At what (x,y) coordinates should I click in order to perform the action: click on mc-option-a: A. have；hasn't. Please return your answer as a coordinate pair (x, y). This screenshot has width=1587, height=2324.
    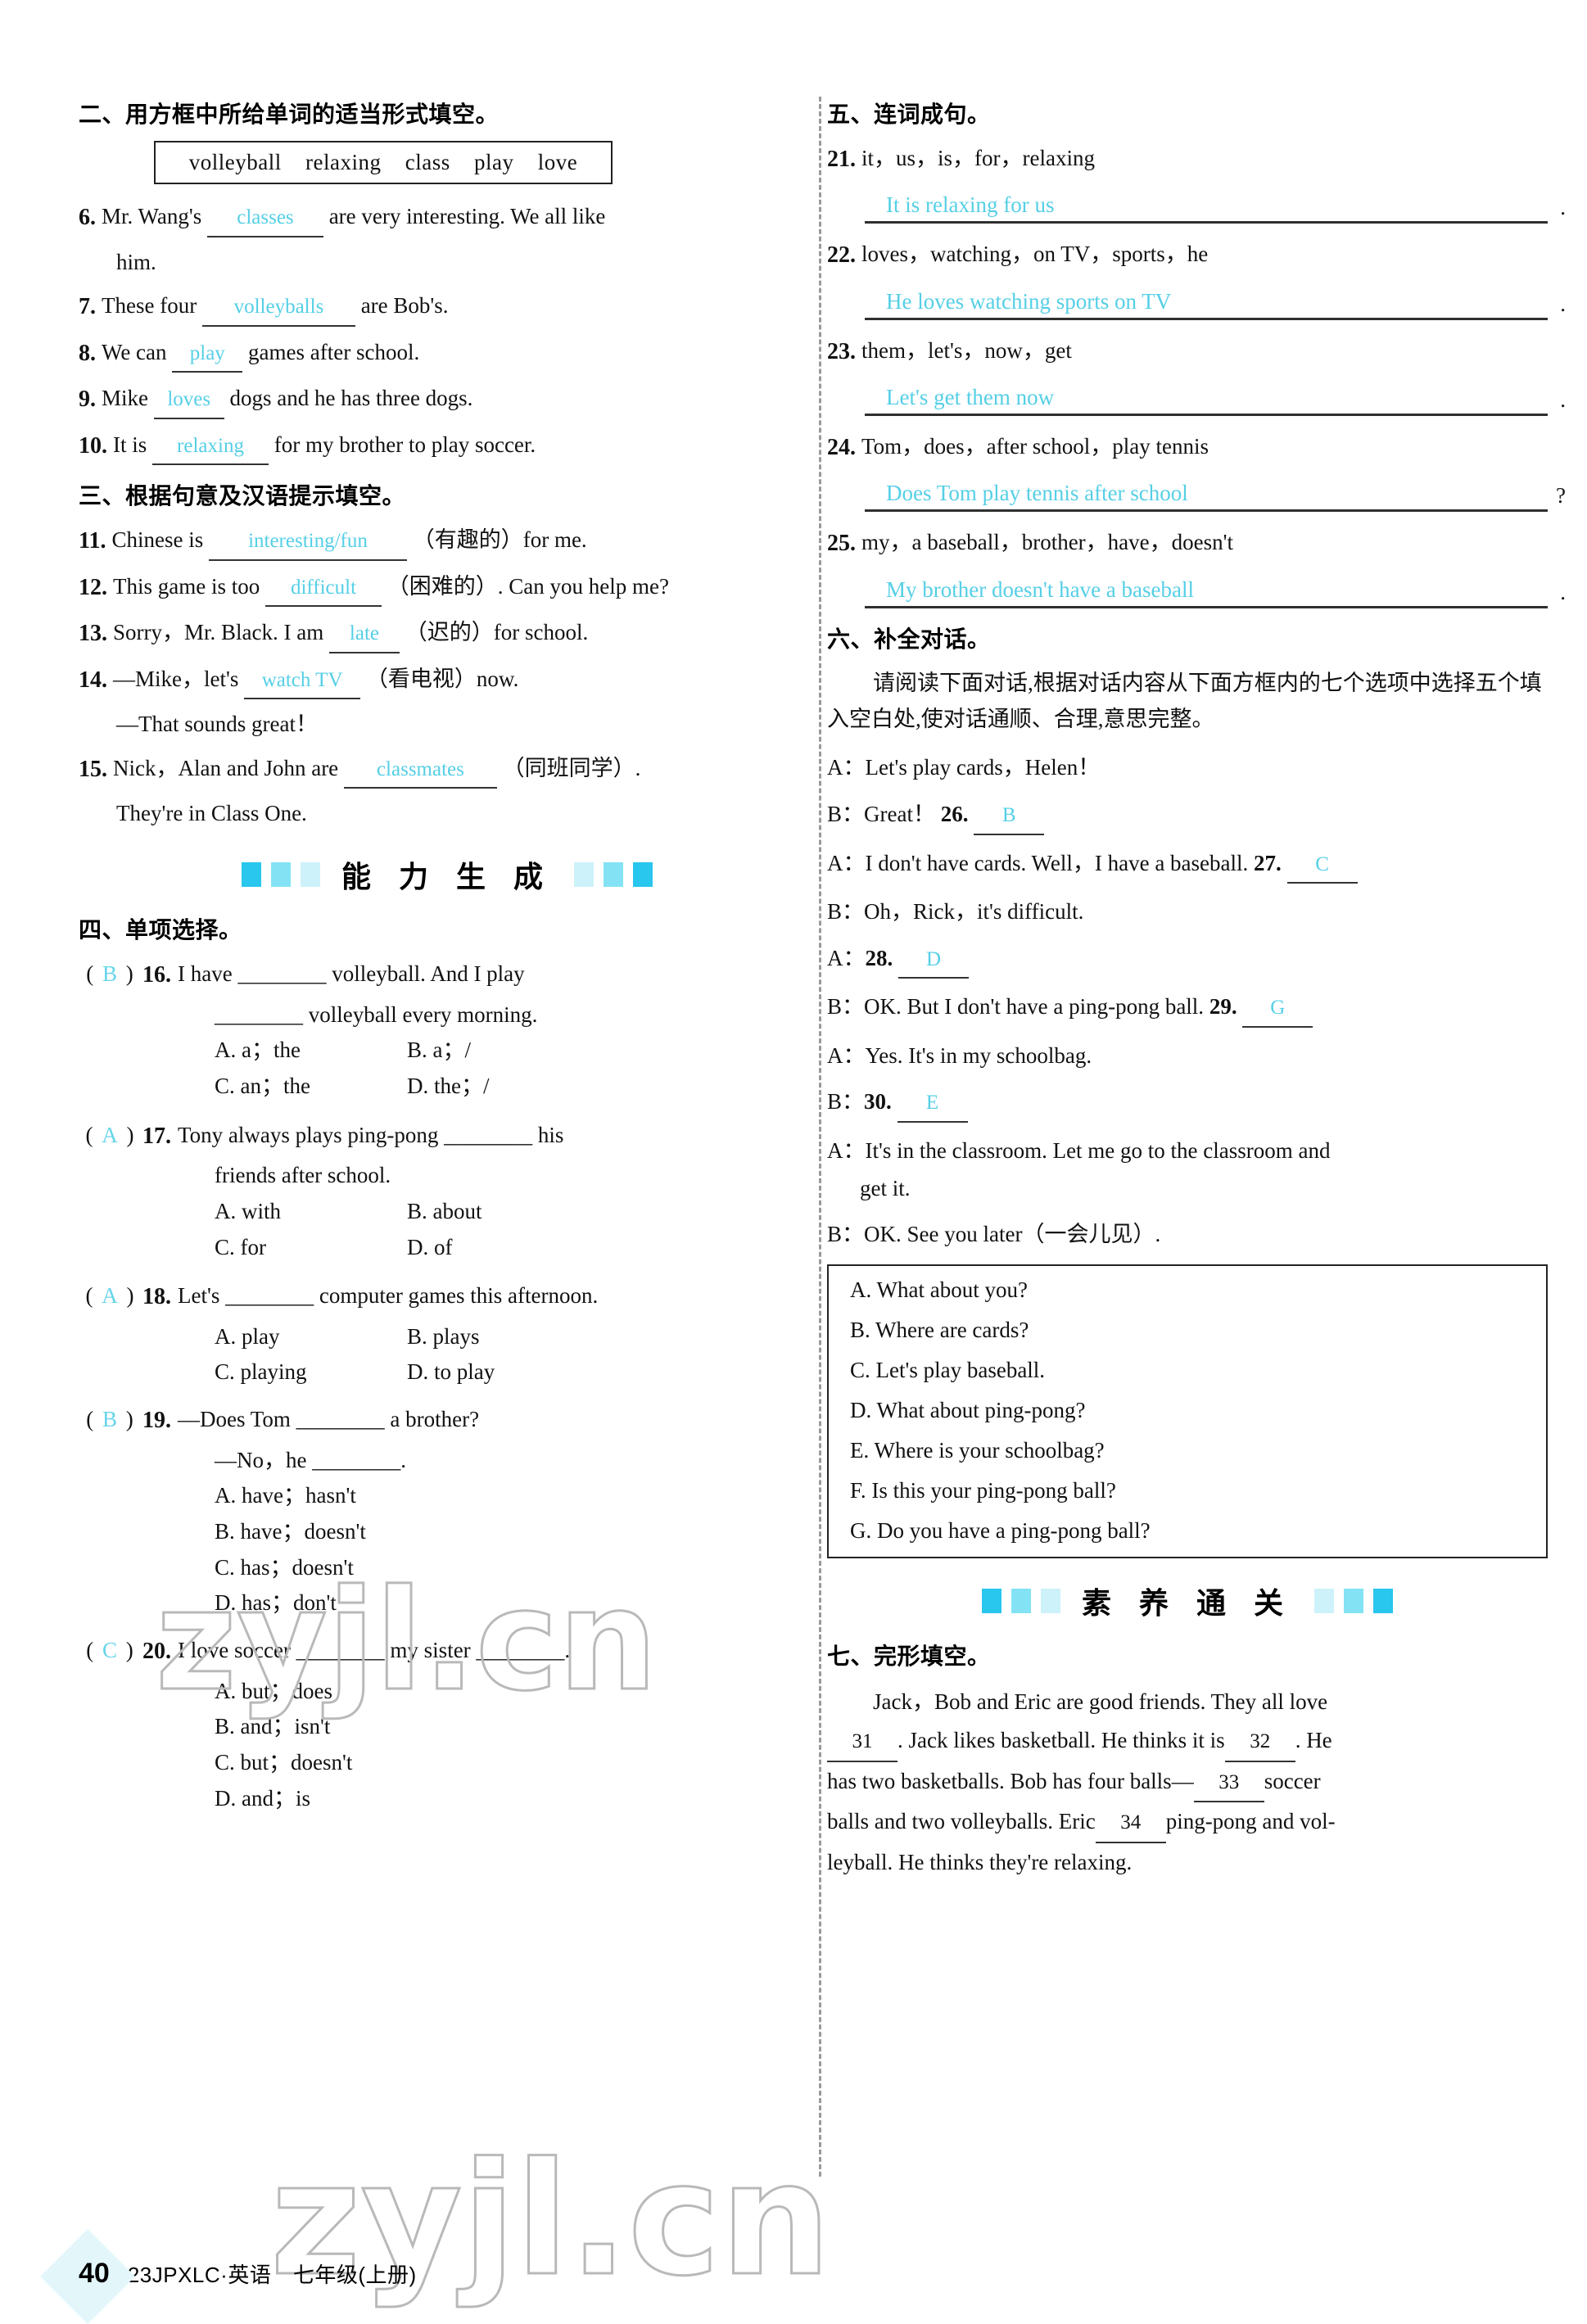
    Looking at the image, I should click on (447, 1496).